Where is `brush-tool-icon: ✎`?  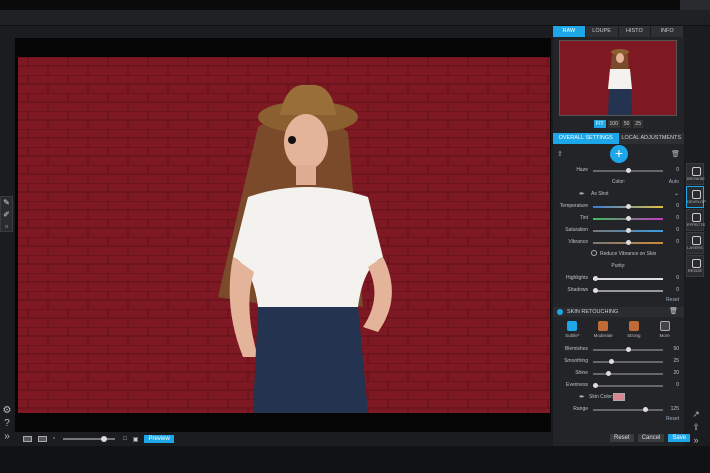 brush-tool-icon: ✎ is located at coordinates (6, 203).